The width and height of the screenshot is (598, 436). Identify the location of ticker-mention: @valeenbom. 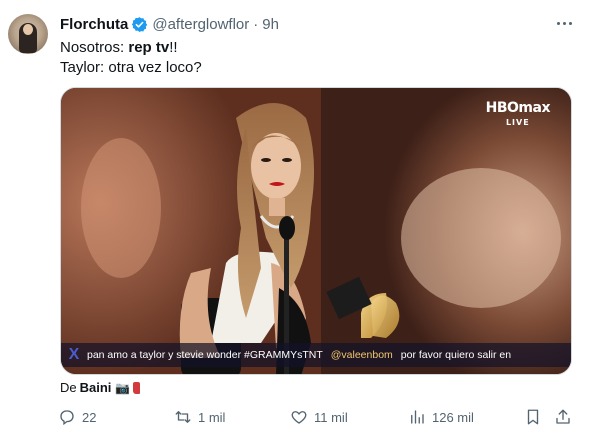
(361, 355).